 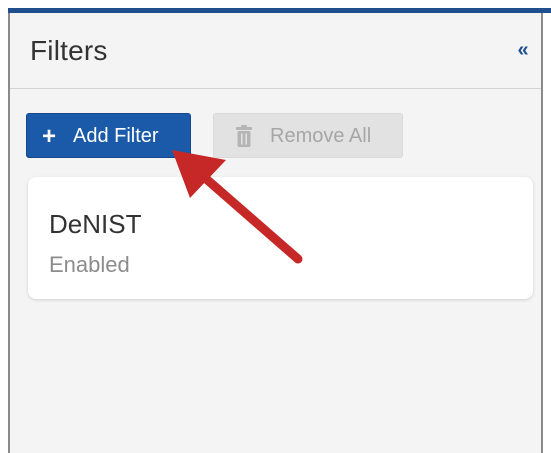 What do you see at coordinates (49, 136) in the screenshot?
I see `plus-icon: +` at bounding box center [49, 136].